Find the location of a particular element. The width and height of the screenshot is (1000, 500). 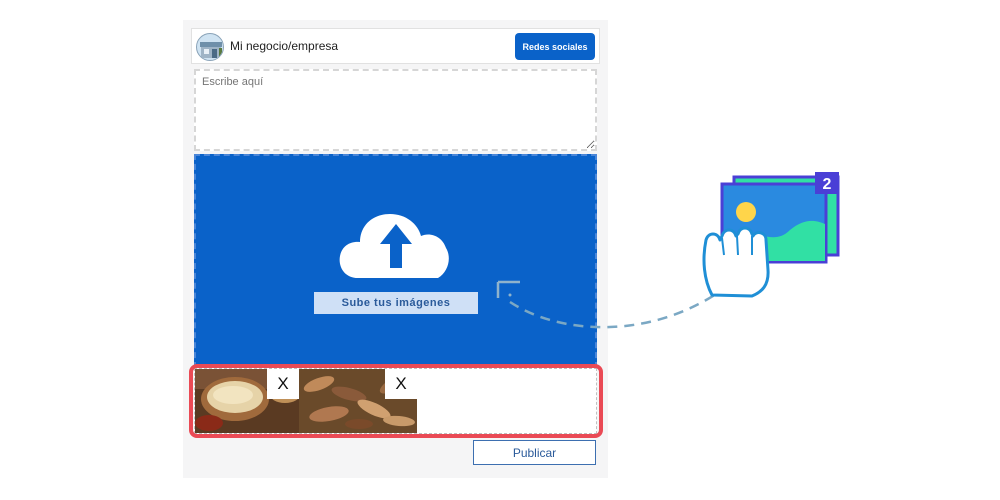

business-name: Mi negocio/empresa is located at coordinates (284, 46).